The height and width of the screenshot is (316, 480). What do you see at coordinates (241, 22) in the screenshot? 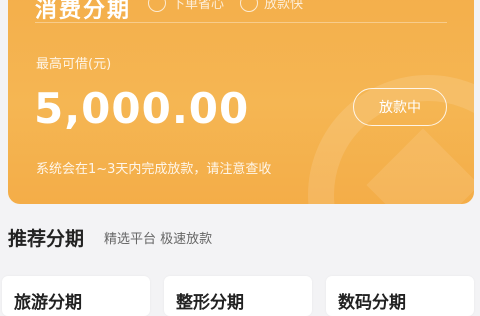
I see `divider` at bounding box center [241, 22].